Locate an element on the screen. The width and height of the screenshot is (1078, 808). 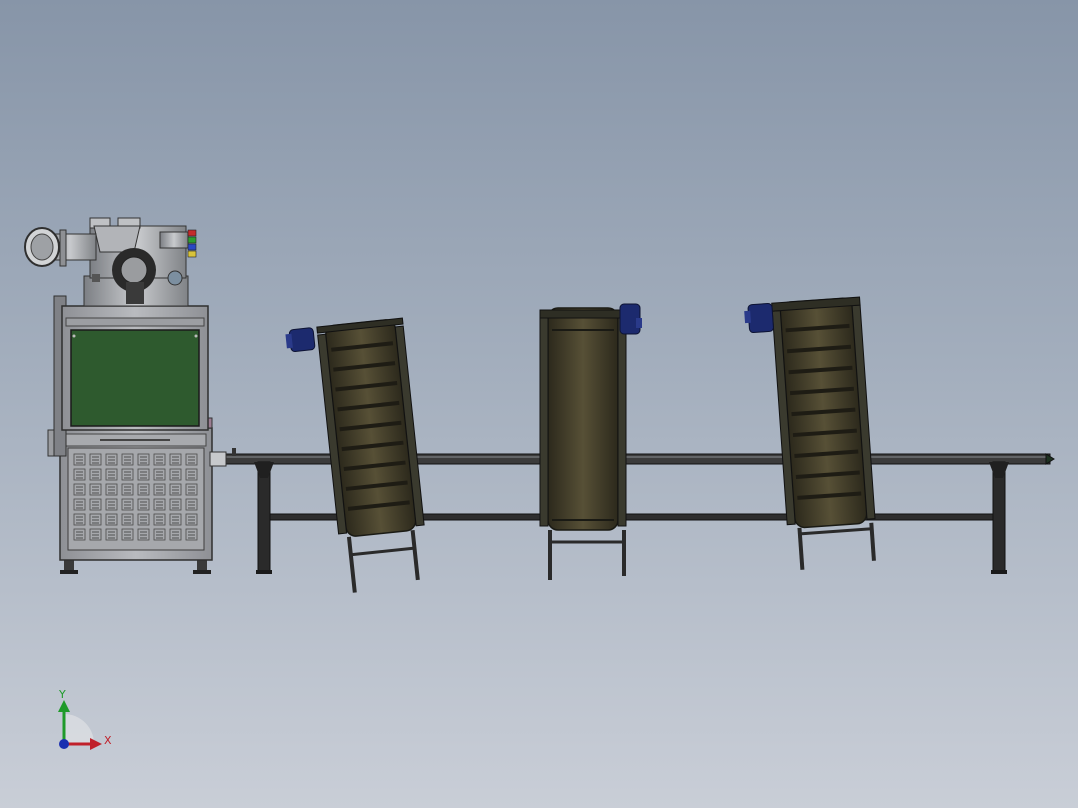
y-axis-head is located at coordinates (64, 706).